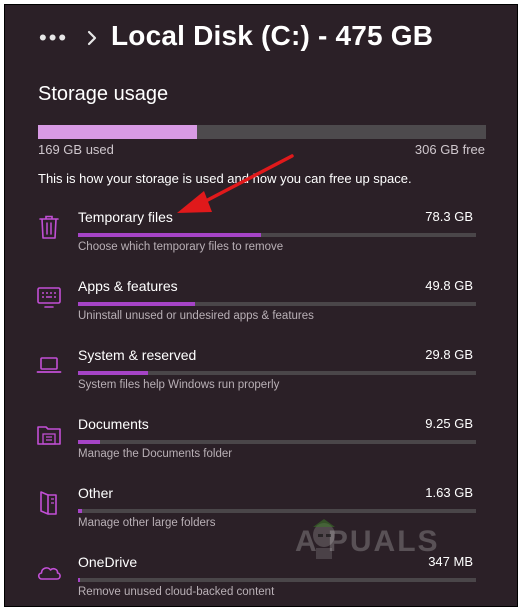 The width and height of the screenshot is (526, 613). Describe the element at coordinates (49, 297) in the screenshot. I see `apps-icon` at that location.